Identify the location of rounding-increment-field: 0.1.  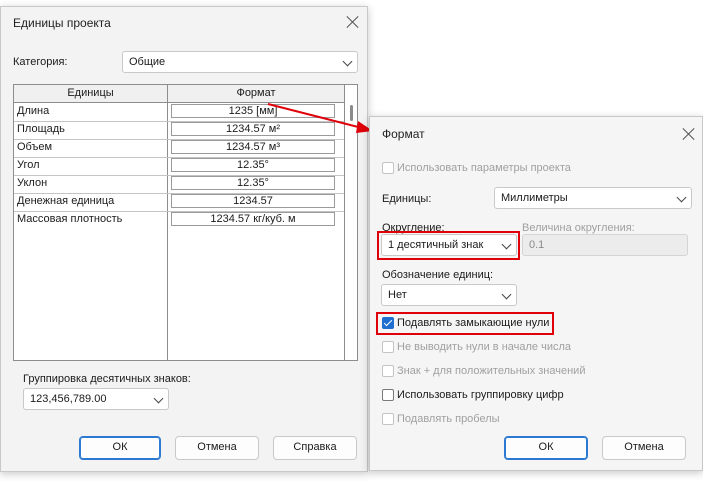
(605, 245).